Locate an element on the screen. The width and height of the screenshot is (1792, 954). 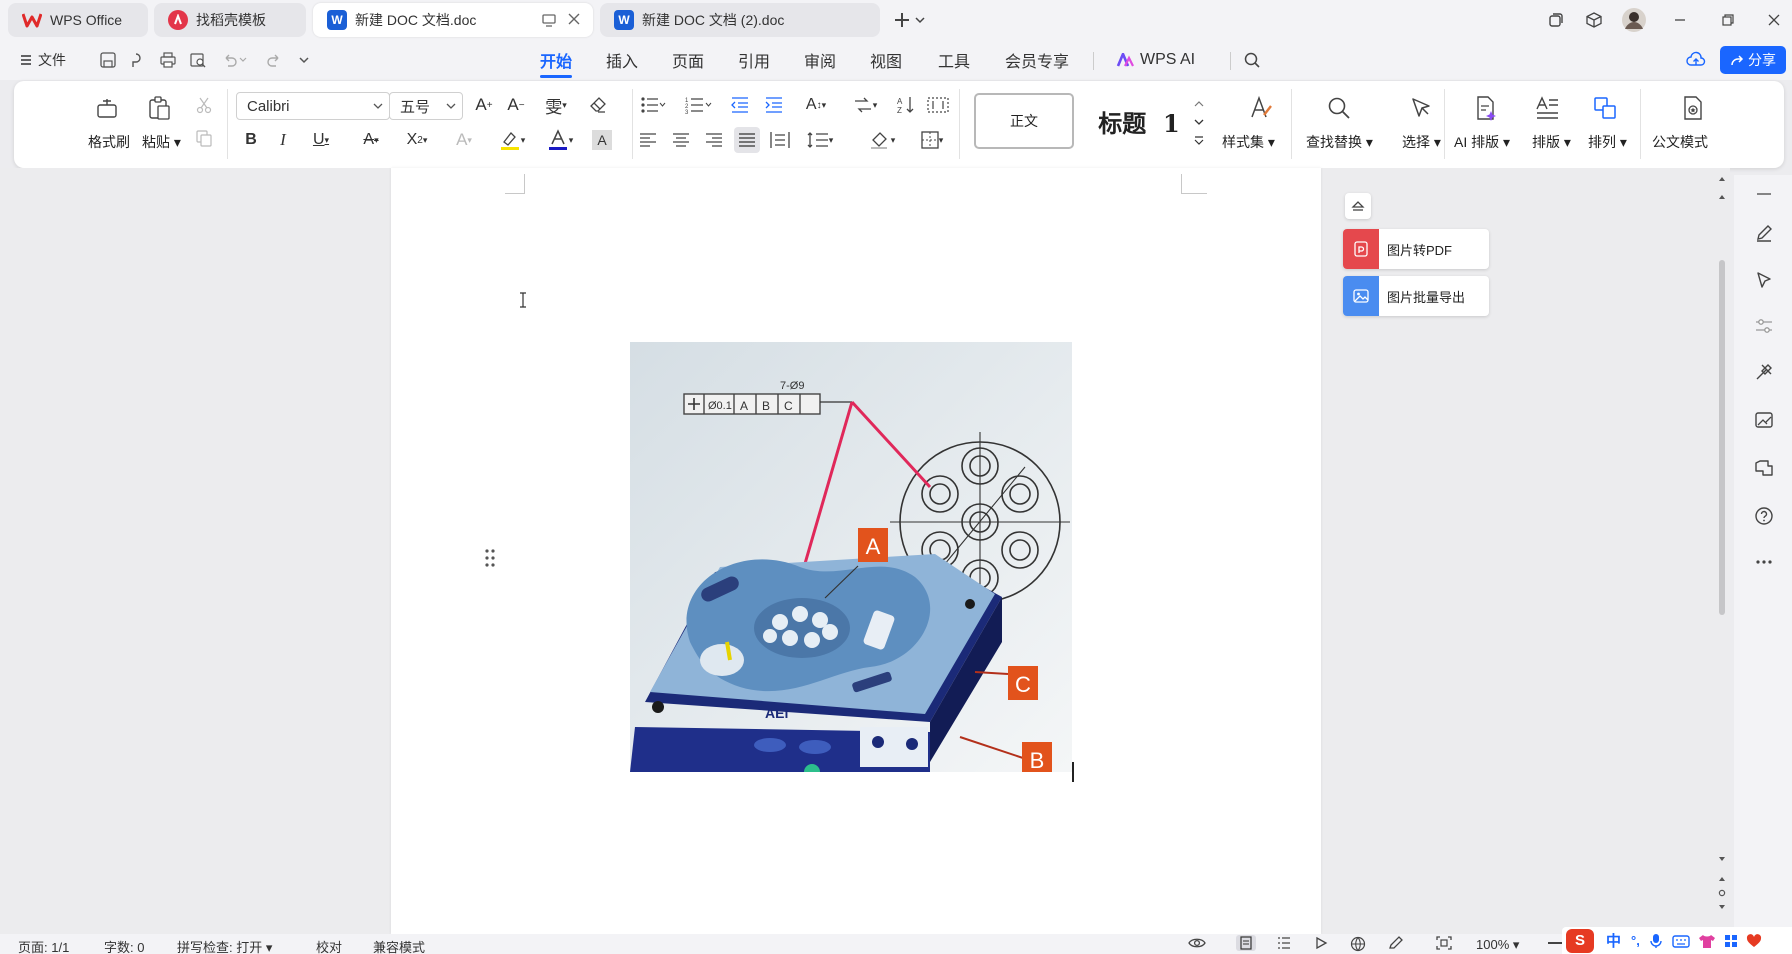
show-marks-icon is located at coordinates (938, 105).